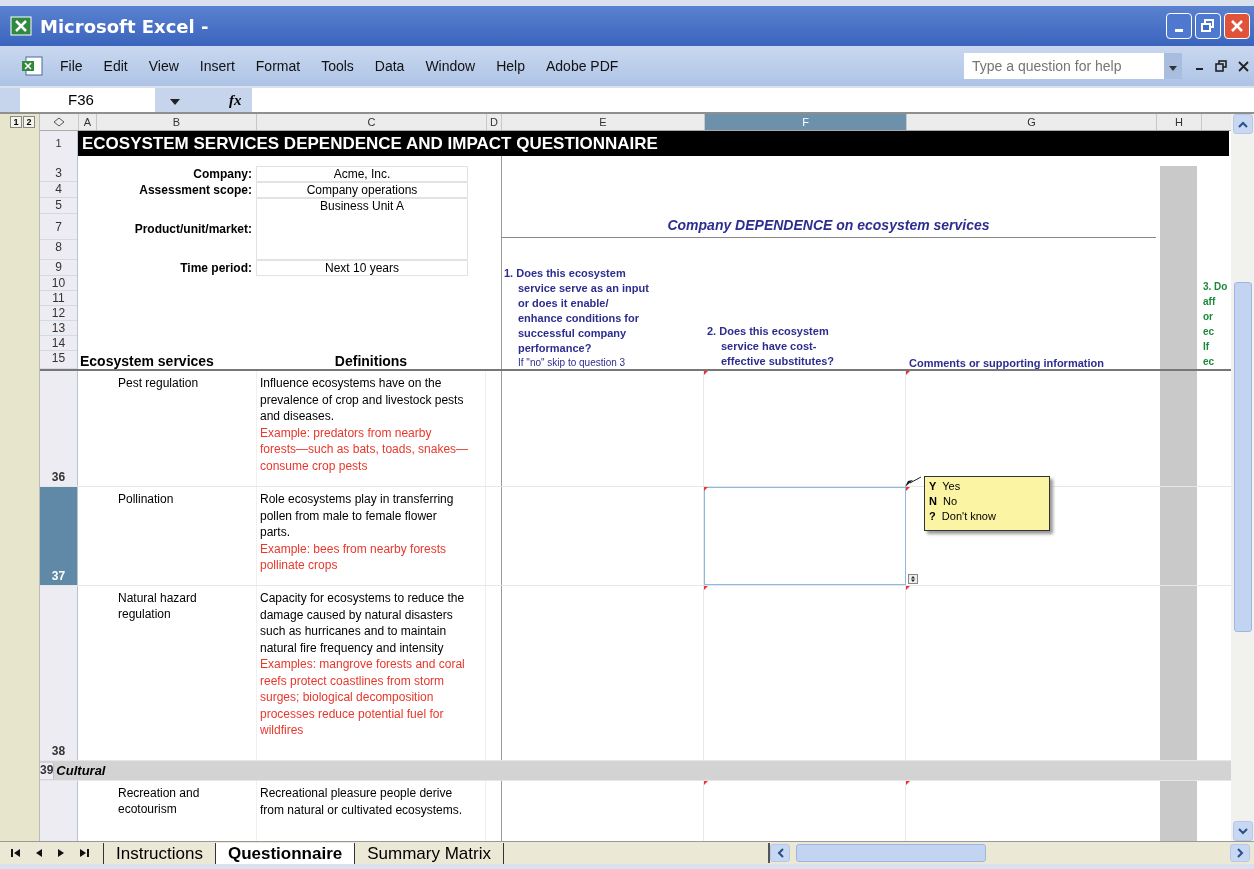 The height and width of the screenshot is (869, 1254). Describe the element at coordinates (1006, 363) in the screenshot. I see `column-heading: Comments or supporting information` at that location.